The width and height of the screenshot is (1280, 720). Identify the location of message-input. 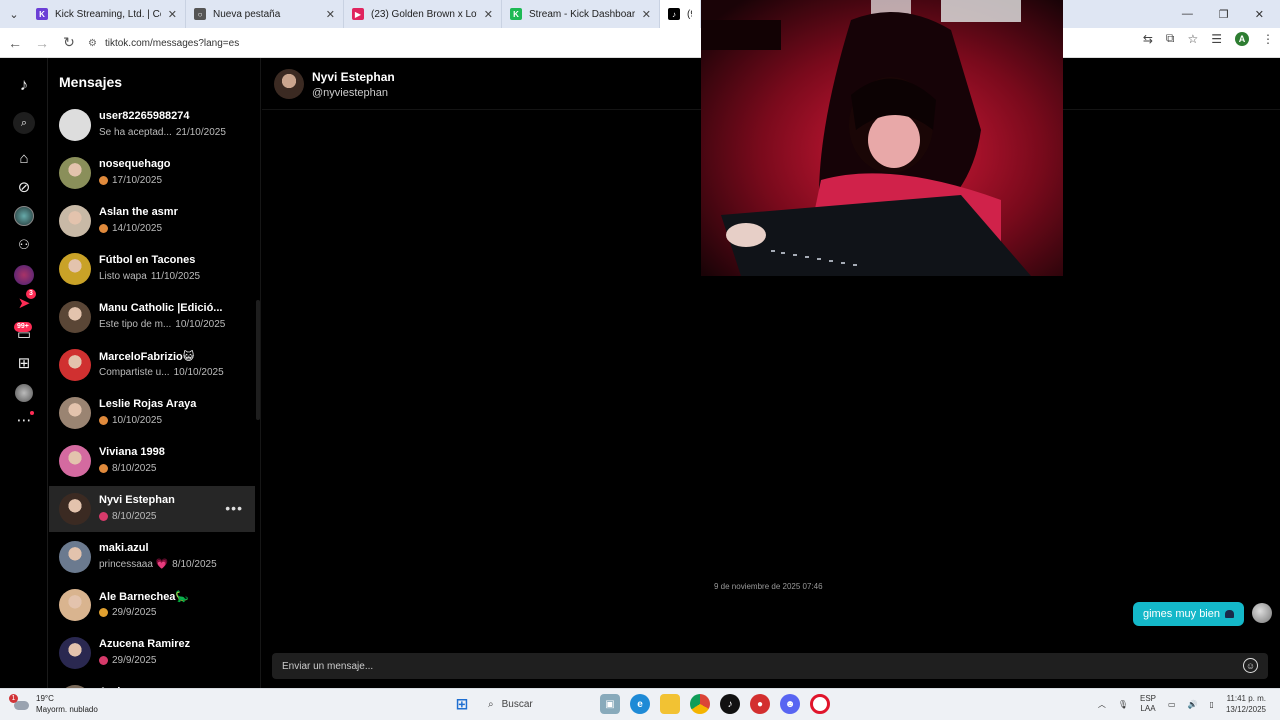
(752, 666).